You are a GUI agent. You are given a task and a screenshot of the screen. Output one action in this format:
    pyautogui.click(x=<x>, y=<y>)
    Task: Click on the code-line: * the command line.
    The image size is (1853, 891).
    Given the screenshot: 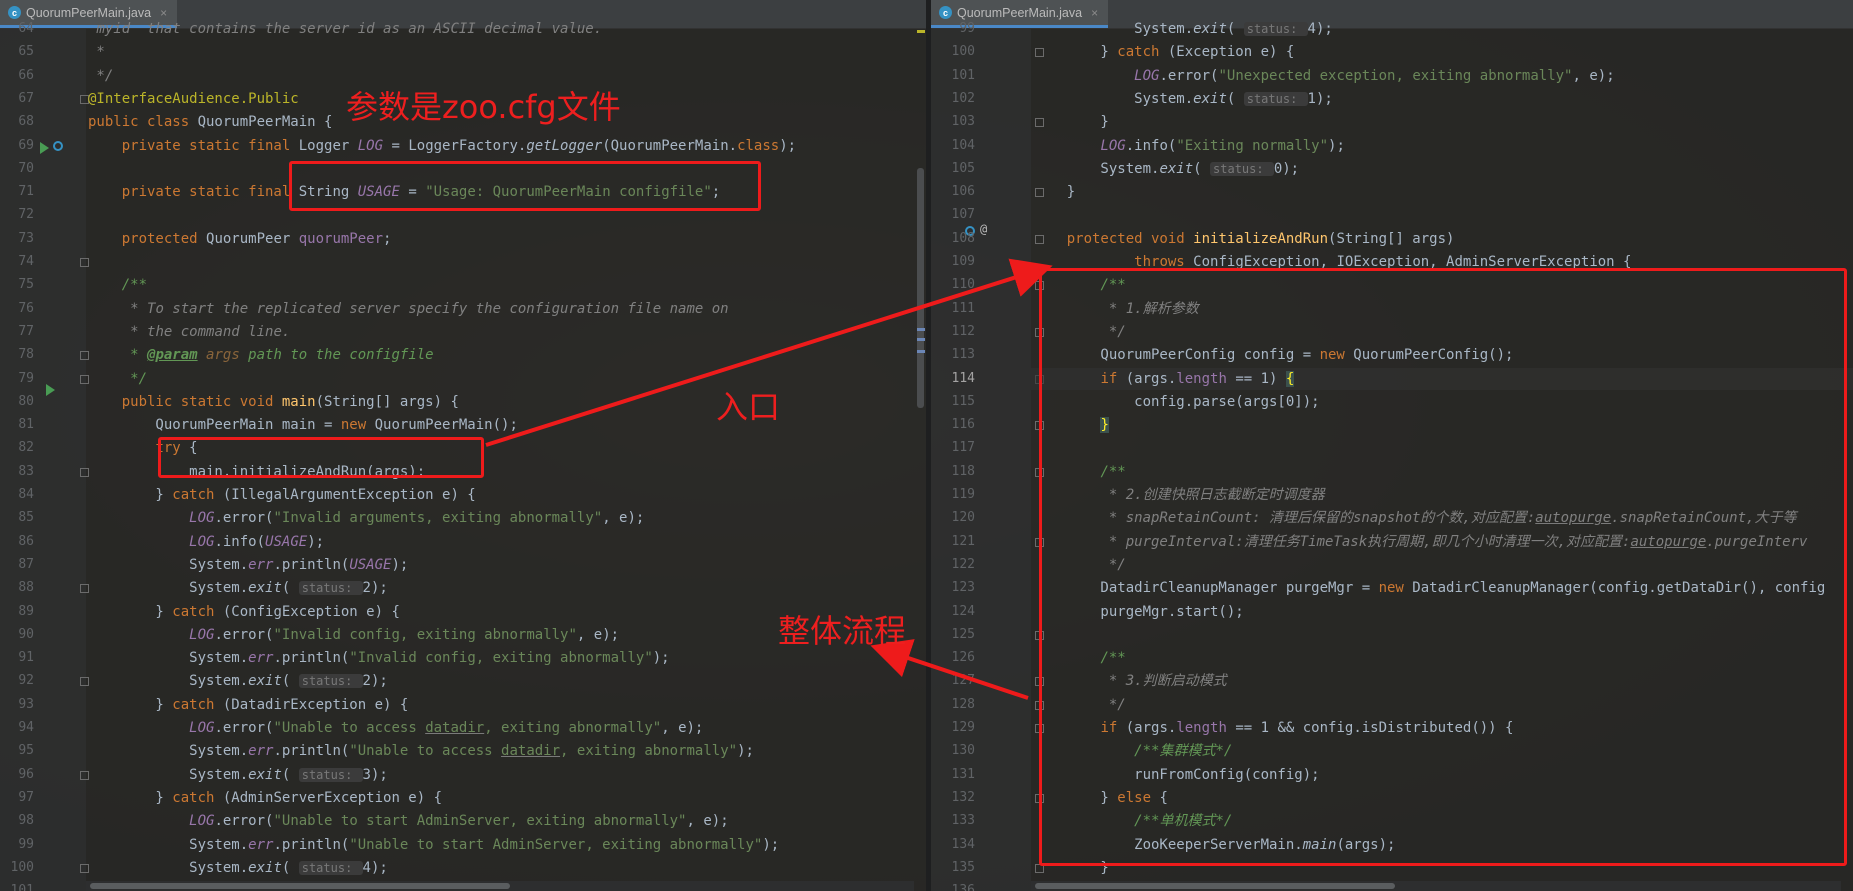 What is the action you would take?
    pyautogui.click(x=189, y=332)
    